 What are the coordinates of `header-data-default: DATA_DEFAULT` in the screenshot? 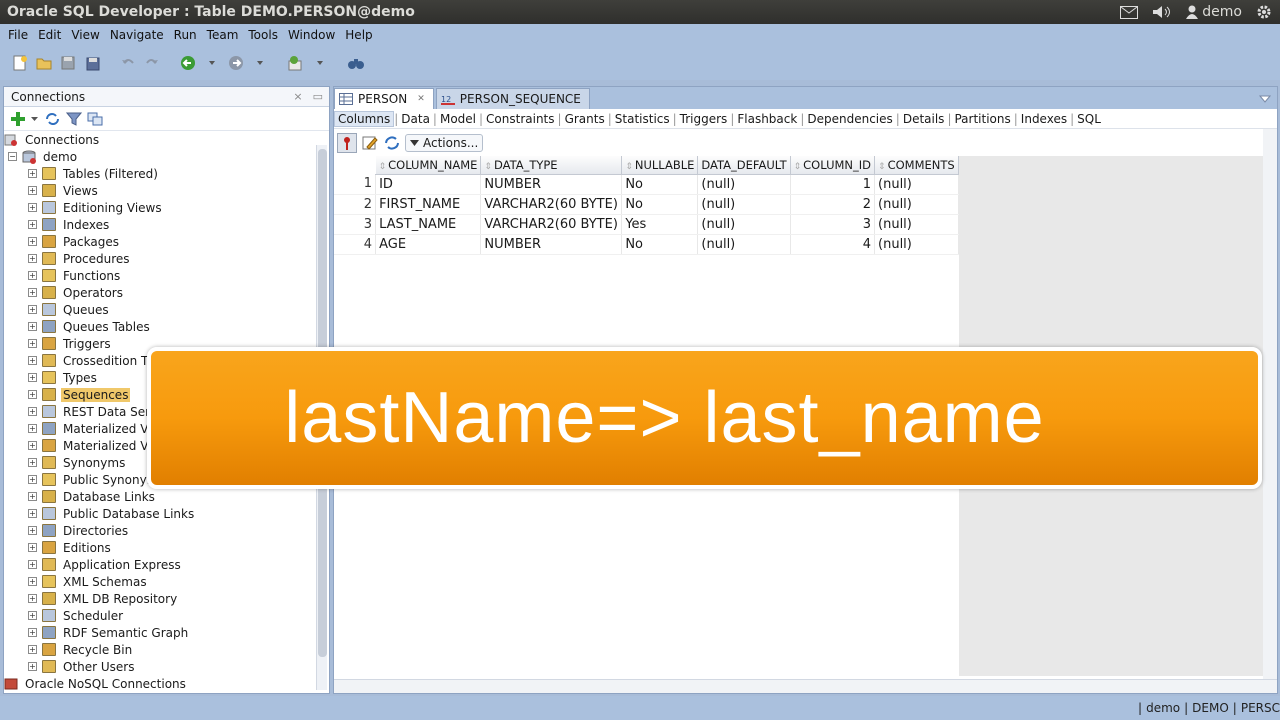 It's located at (744, 165).